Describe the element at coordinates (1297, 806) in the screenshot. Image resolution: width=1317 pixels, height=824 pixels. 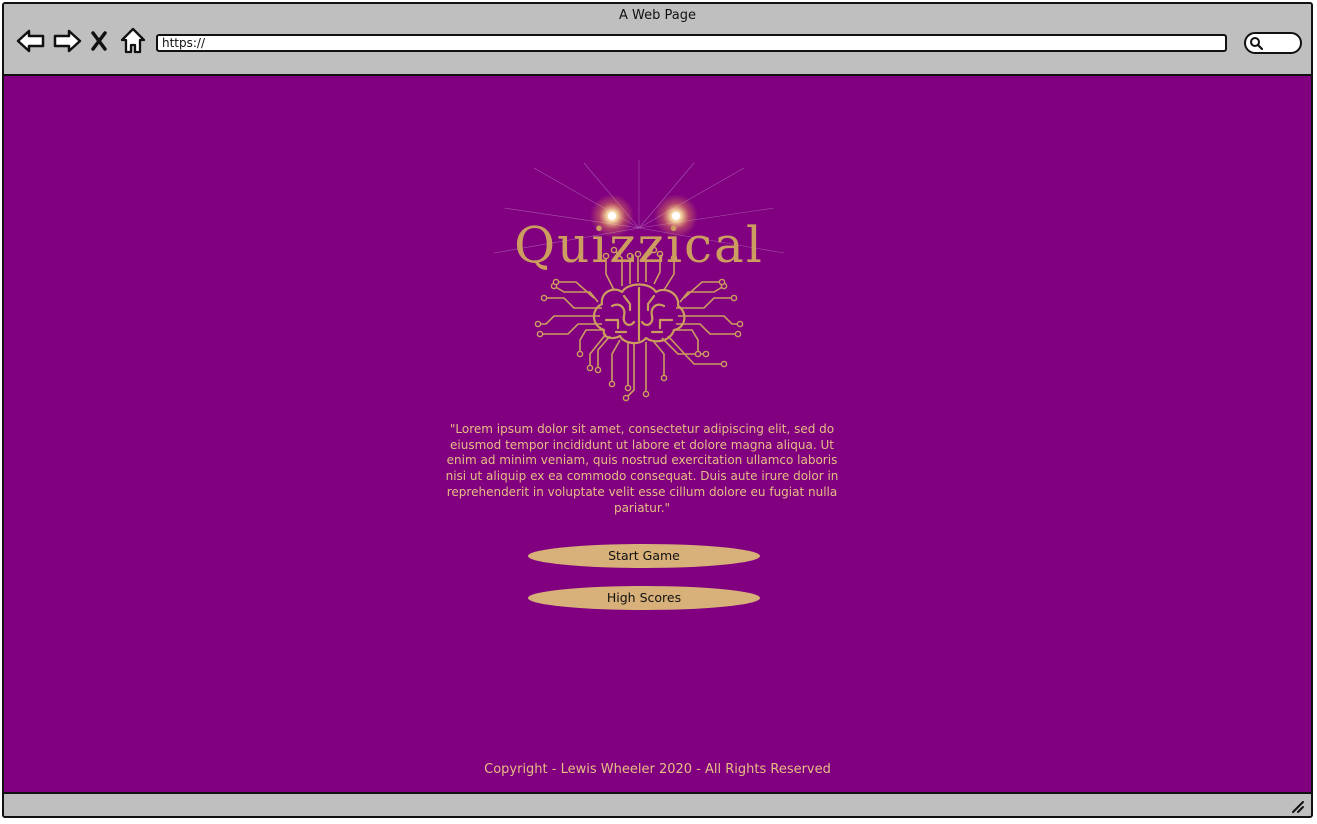
I see `resize-grip-icon` at that location.